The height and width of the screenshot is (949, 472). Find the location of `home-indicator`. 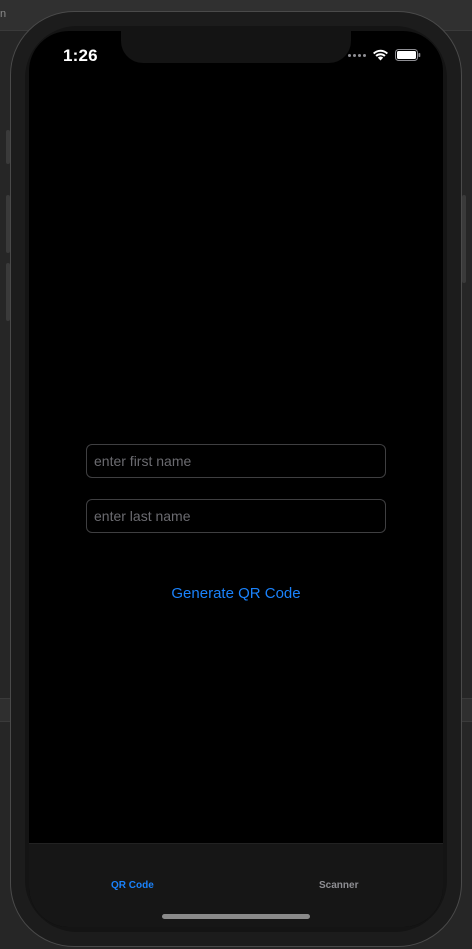

home-indicator is located at coordinates (236, 916).